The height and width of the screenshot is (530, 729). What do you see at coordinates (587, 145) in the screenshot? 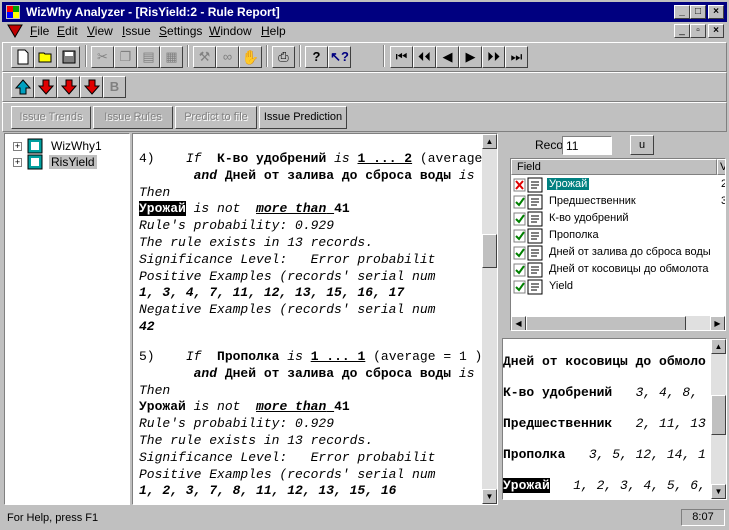
I see `record-number-field: 11` at bounding box center [587, 145].